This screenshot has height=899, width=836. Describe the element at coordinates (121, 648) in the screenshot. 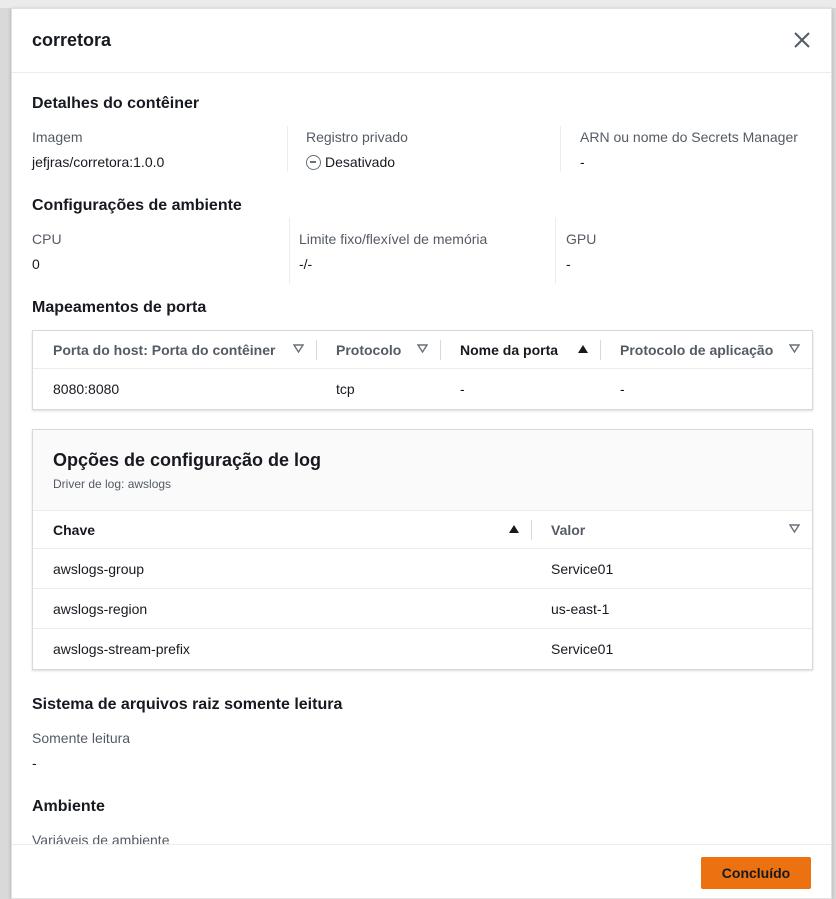

I see `table-cell: awslogs-stream-prefix` at that location.